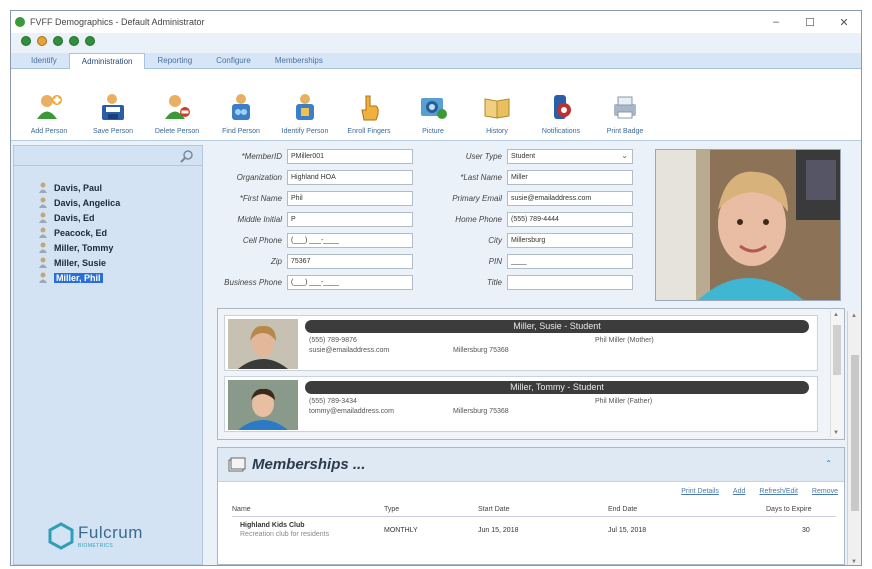 This screenshot has height=569, width=872. I want to click on notifications-button: Notifications, so click(561, 105).